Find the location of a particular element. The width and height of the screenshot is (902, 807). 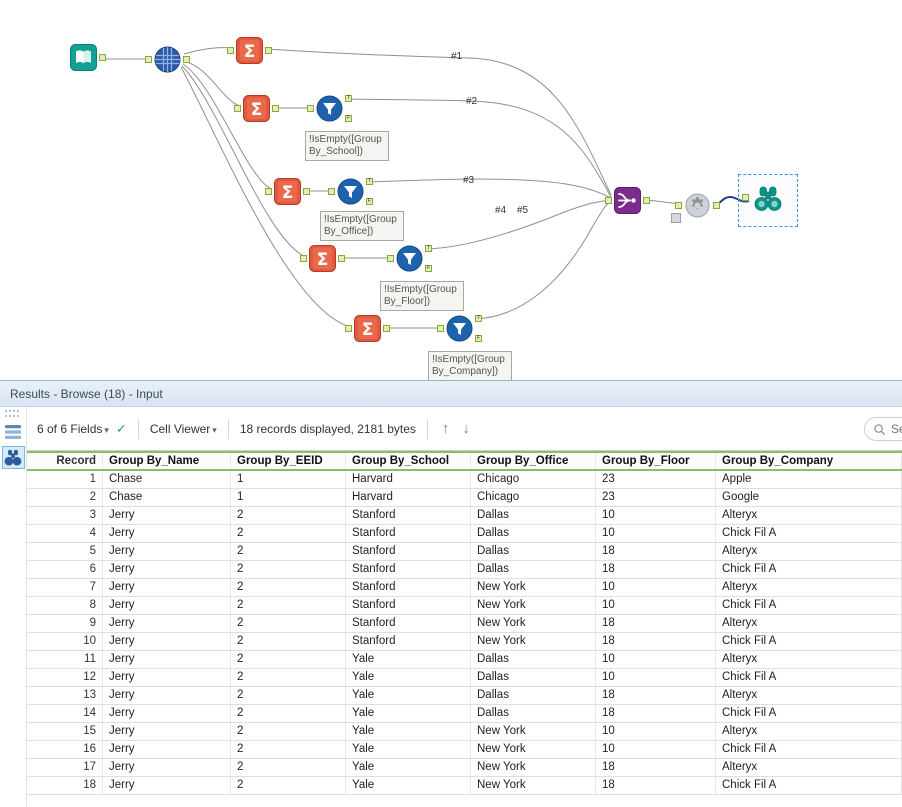

record-number-cell: 7 is located at coordinates (65, 587).